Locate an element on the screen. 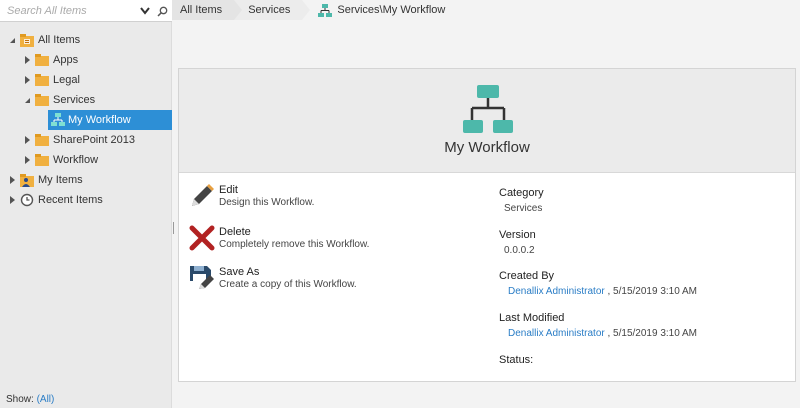 Image resolution: width=800 pixels, height=408 pixels. version-value: 0.0.0.2 is located at coordinates (519, 250).